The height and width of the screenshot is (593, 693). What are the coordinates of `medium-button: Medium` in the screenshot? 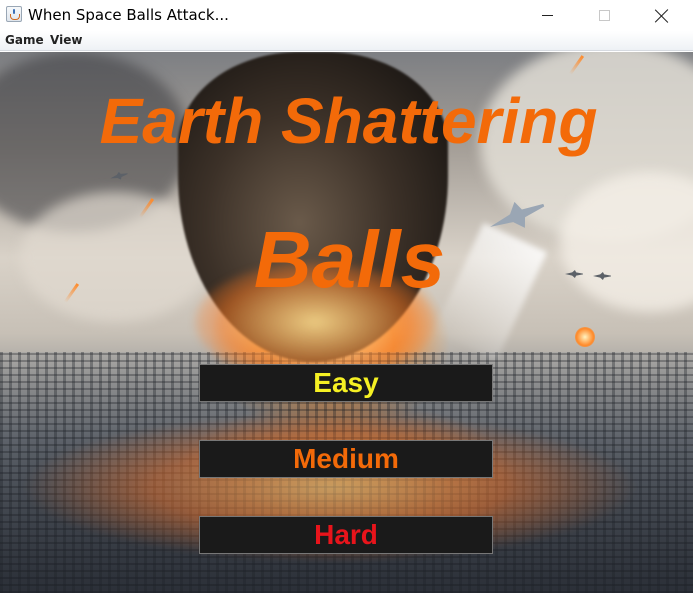 It's located at (346, 459).